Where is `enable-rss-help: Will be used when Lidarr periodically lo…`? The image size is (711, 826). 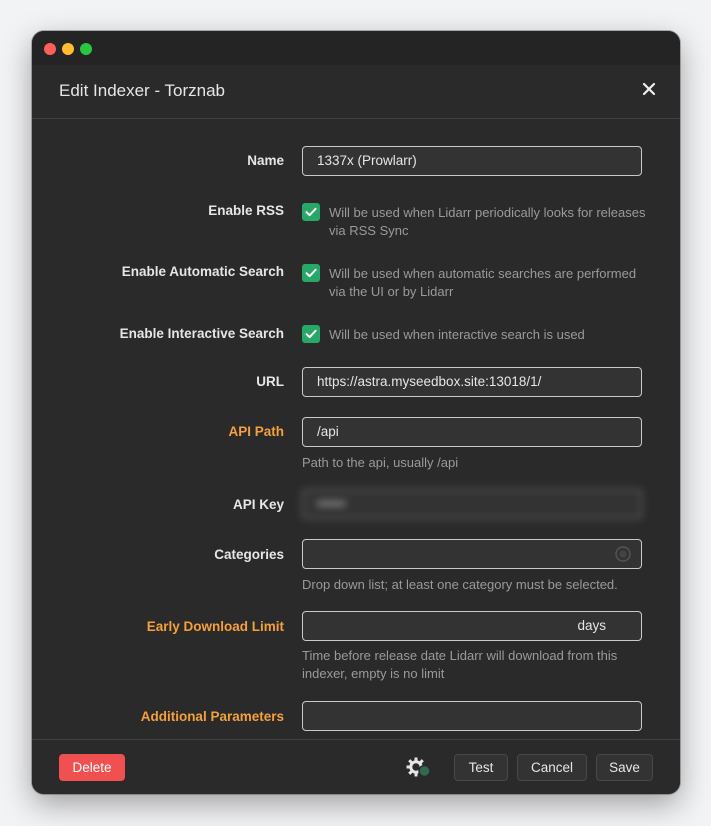 enable-rss-help: Will be used when Lidarr periodically lo… is located at coordinates (487, 221).